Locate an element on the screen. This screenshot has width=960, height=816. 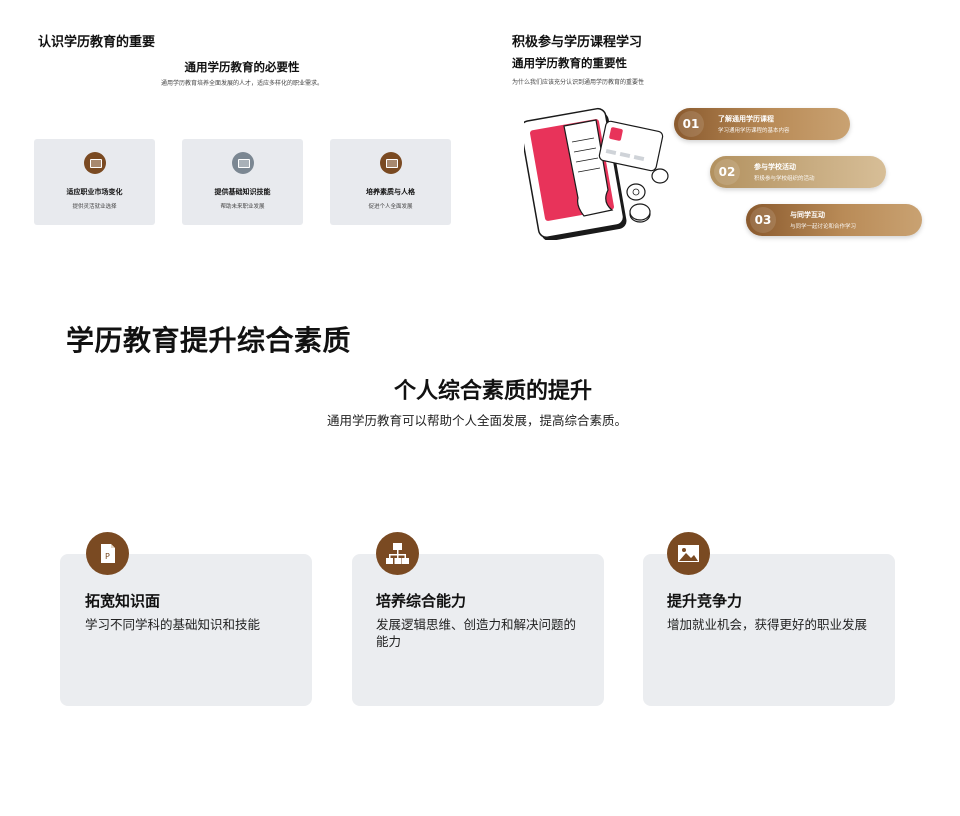
slide1-description: 通用学历教育培养全面发展的人才，适应多样化的职业需求。 is located at coordinates (241, 83).